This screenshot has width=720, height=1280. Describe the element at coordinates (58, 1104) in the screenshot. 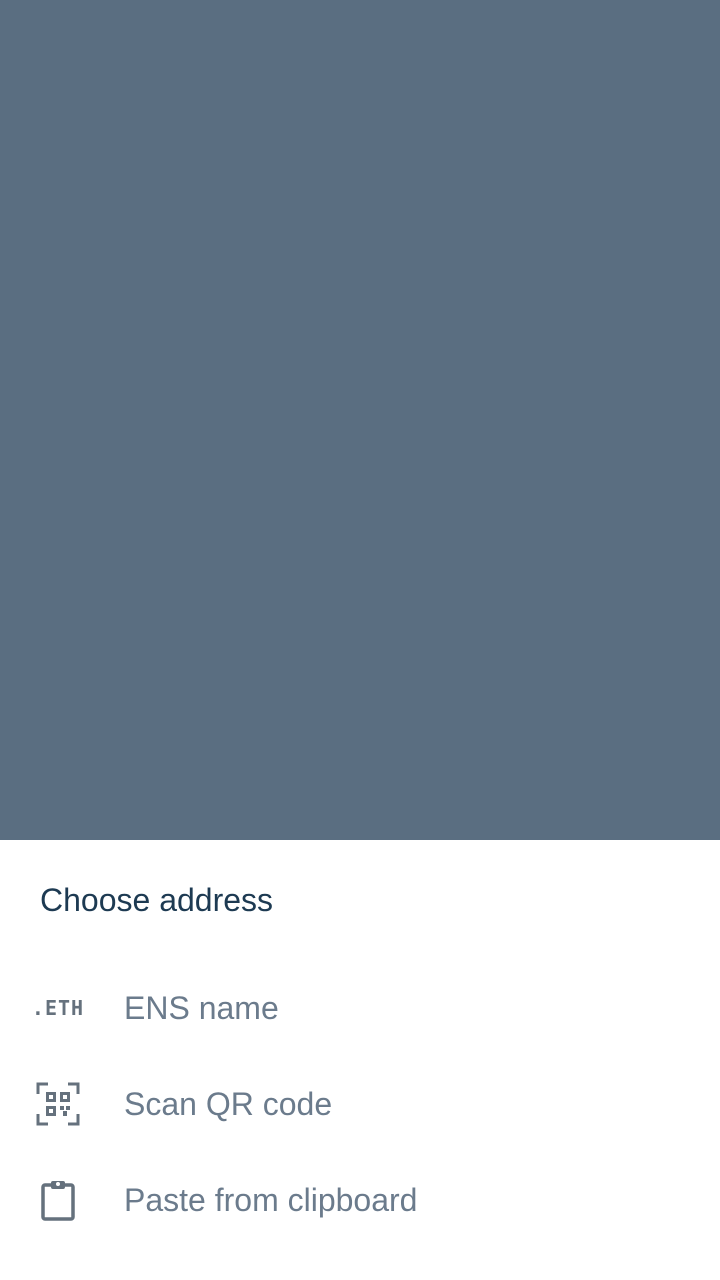

I see `qr-code-icon` at that location.